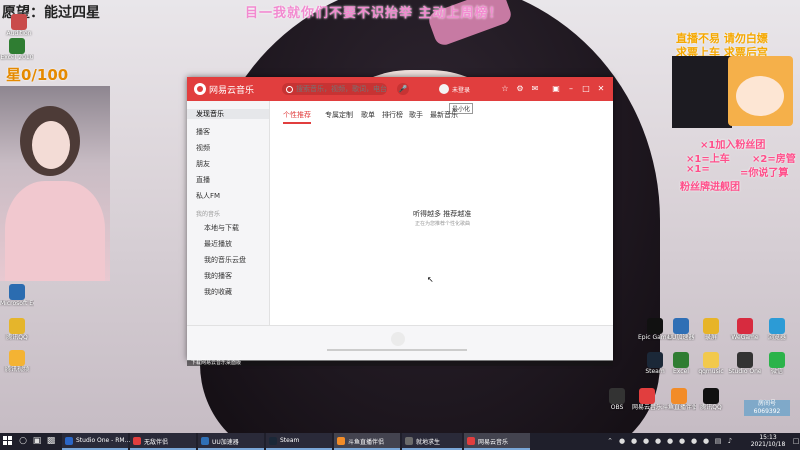  I want to click on volume-icon: ♪, so click(730, 441).